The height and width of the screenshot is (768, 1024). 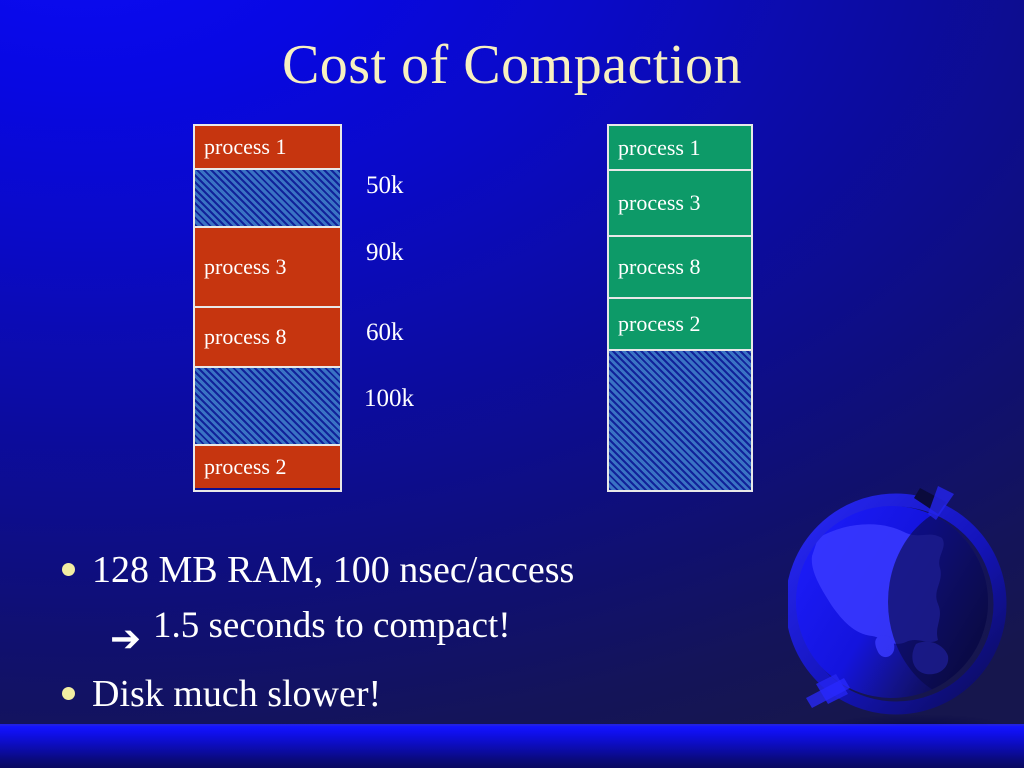 What do you see at coordinates (389, 398) in the screenshot?
I see `size-label-100k: 100k` at bounding box center [389, 398].